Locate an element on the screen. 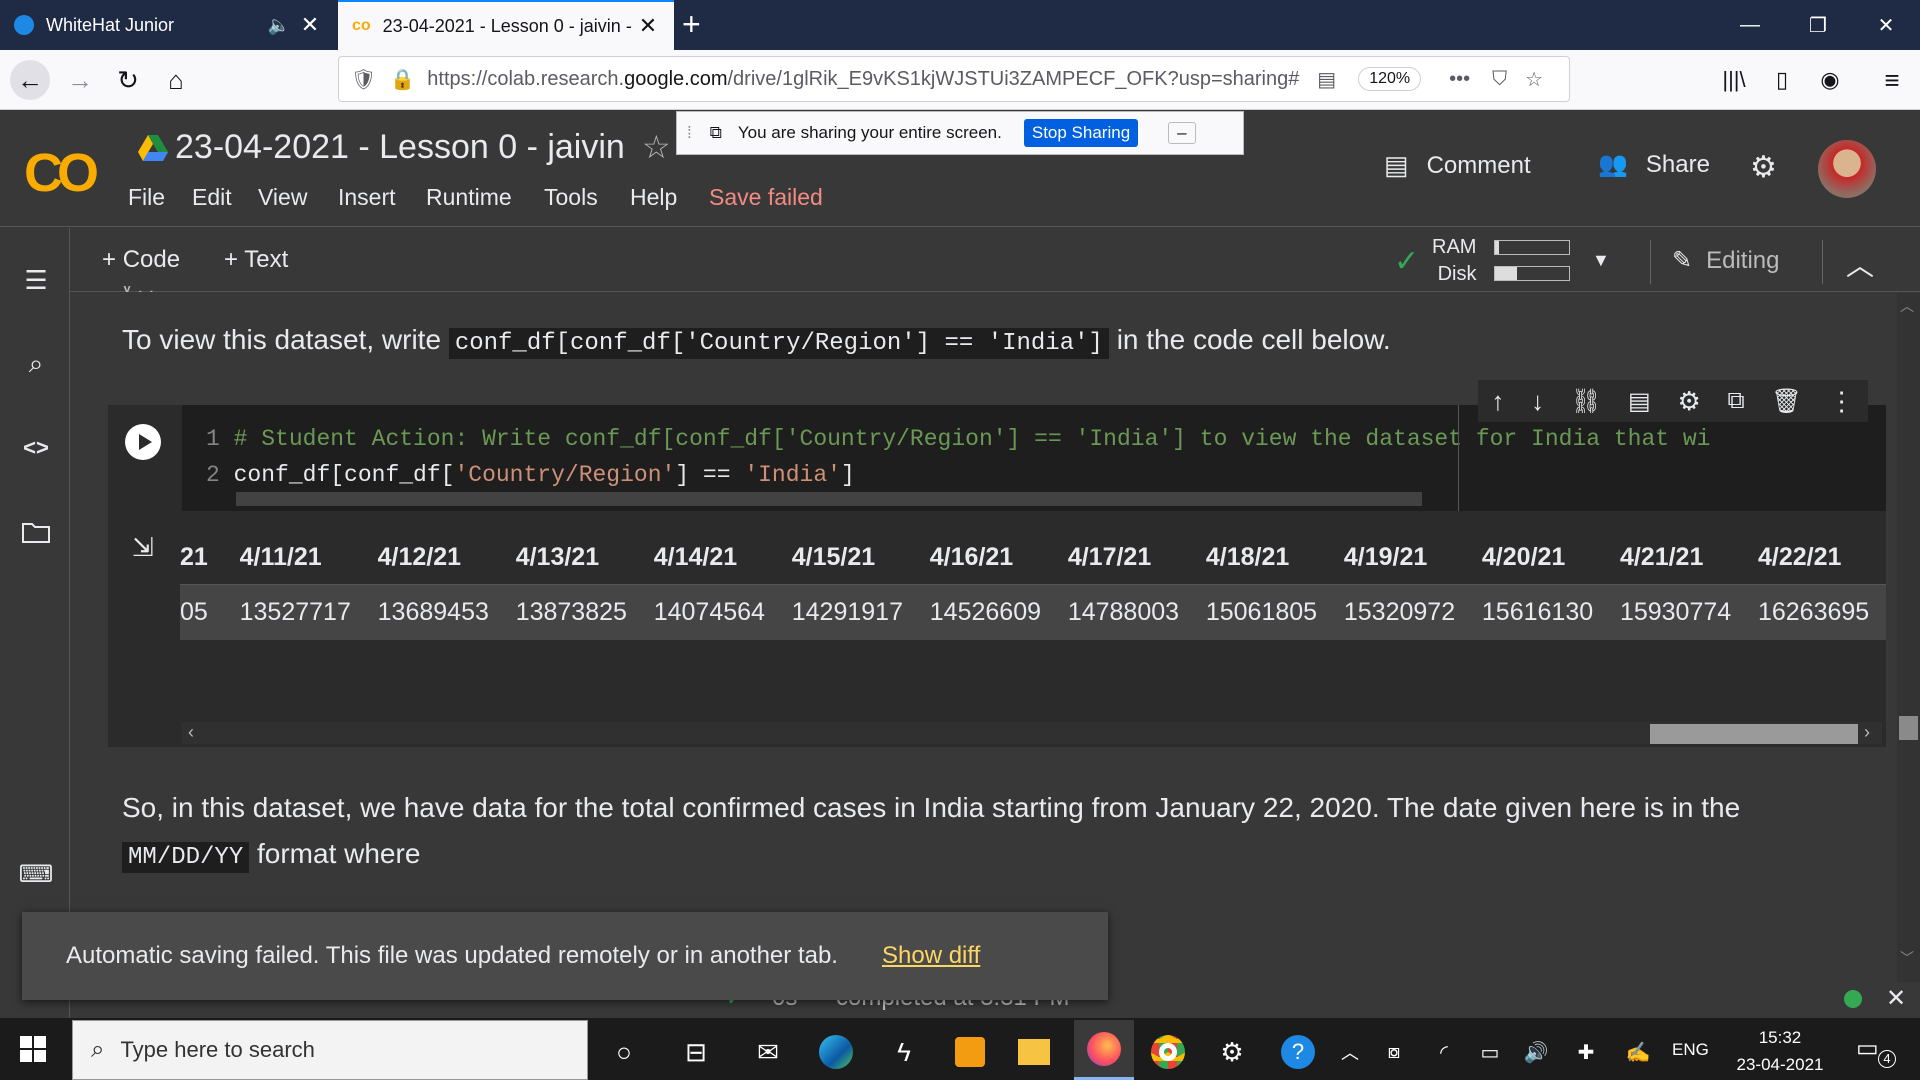 Image resolution: width=1920 pixels, height=1080 pixels. code-snippets-icon: <> is located at coordinates (36, 448).